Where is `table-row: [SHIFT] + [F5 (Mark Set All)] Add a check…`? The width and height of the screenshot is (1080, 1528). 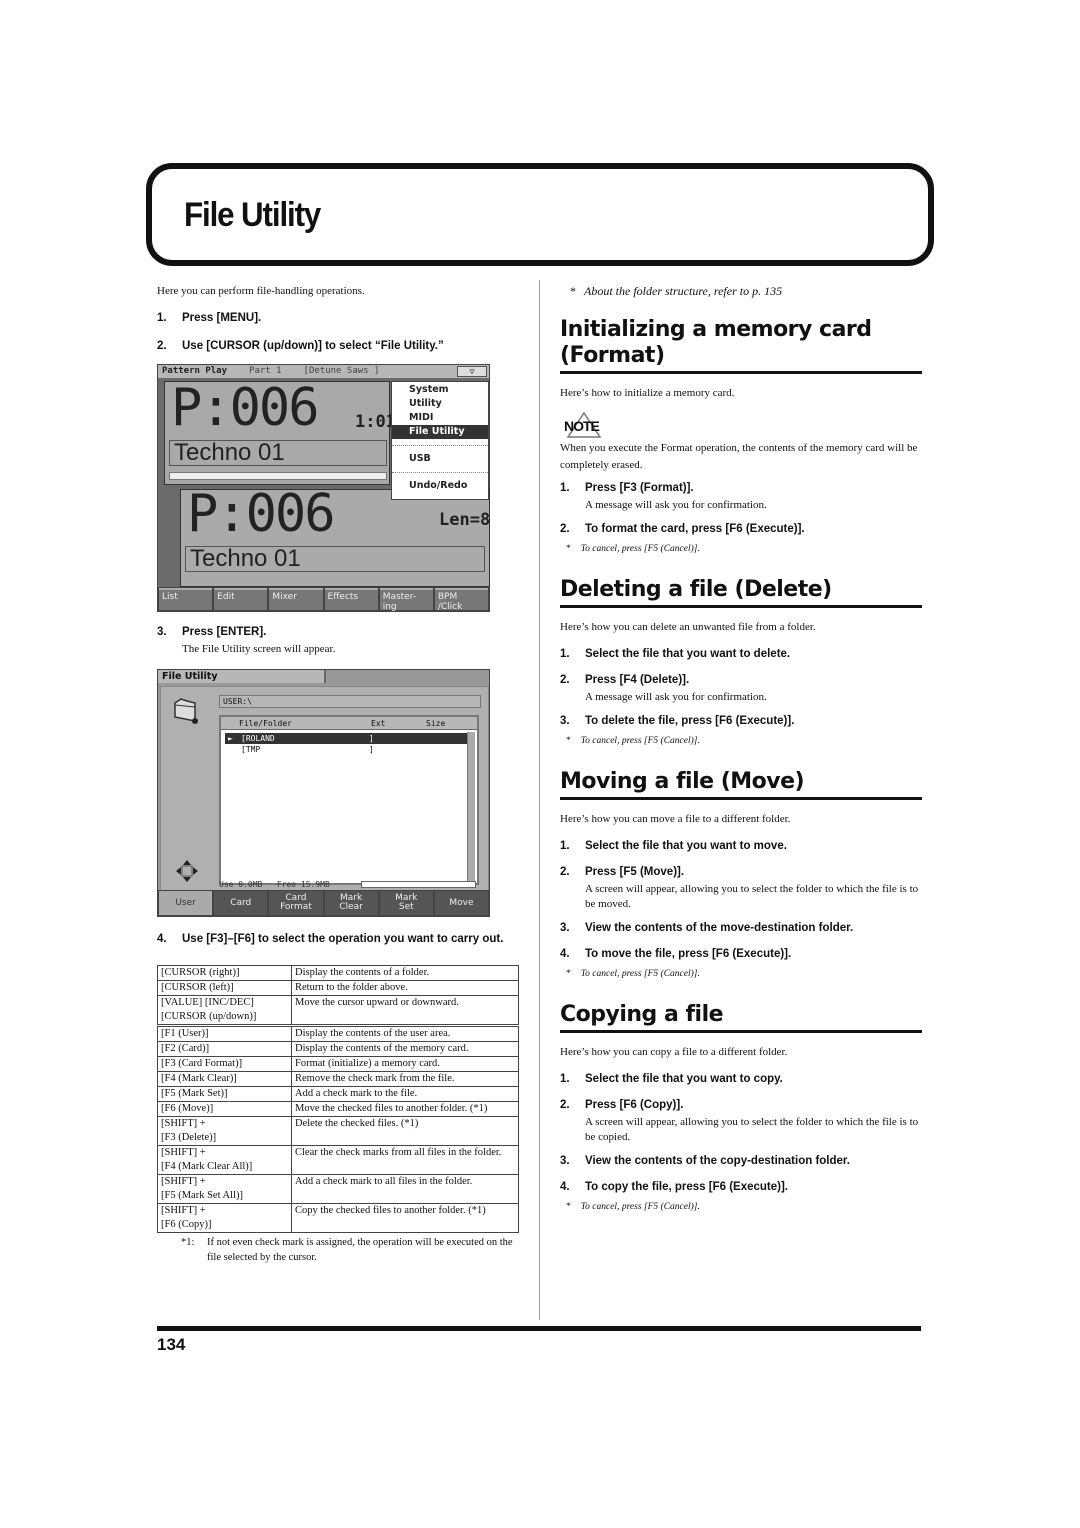
table-row: [SHIFT] + [F5 (Mark Set All)] Add a check… is located at coordinates (338, 1189).